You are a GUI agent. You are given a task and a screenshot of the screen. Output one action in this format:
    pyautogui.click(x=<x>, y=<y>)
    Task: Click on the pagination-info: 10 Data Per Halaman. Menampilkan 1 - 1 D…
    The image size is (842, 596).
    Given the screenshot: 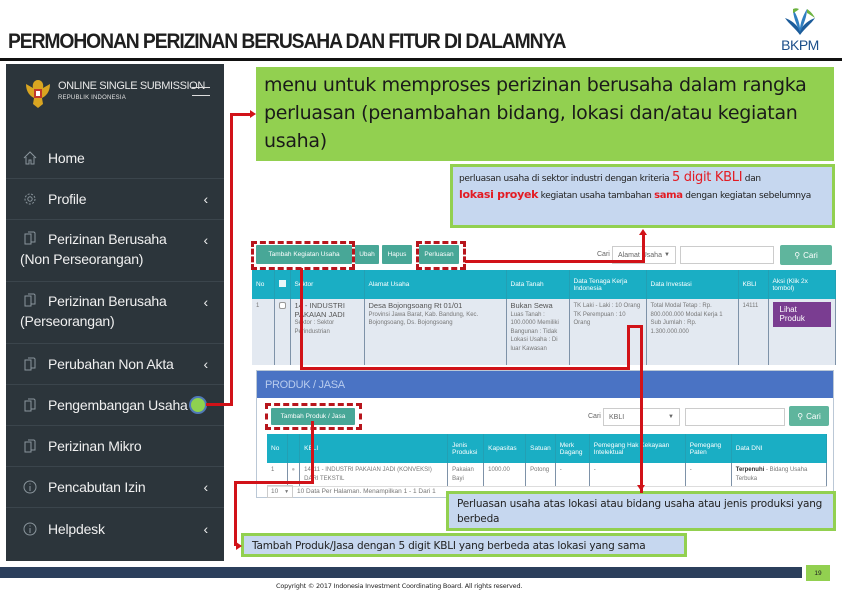 What is the action you would take?
    pyautogui.click(x=366, y=491)
    